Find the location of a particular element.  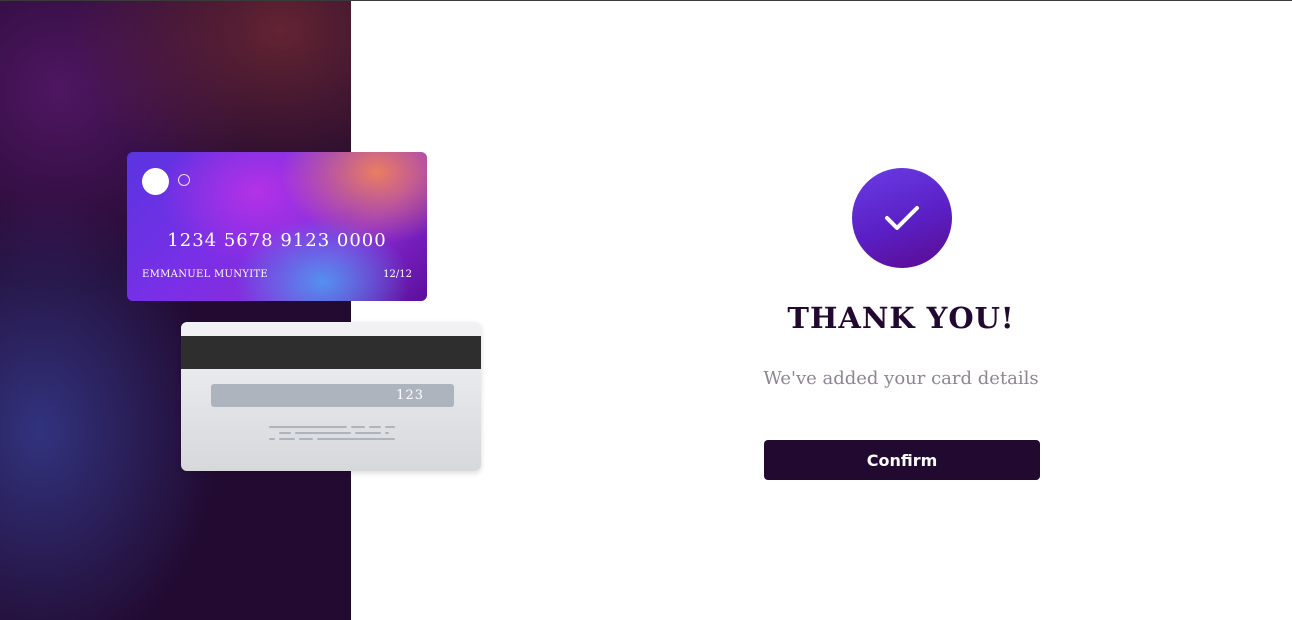

signature-strip: 123 is located at coordinates (332, 395).